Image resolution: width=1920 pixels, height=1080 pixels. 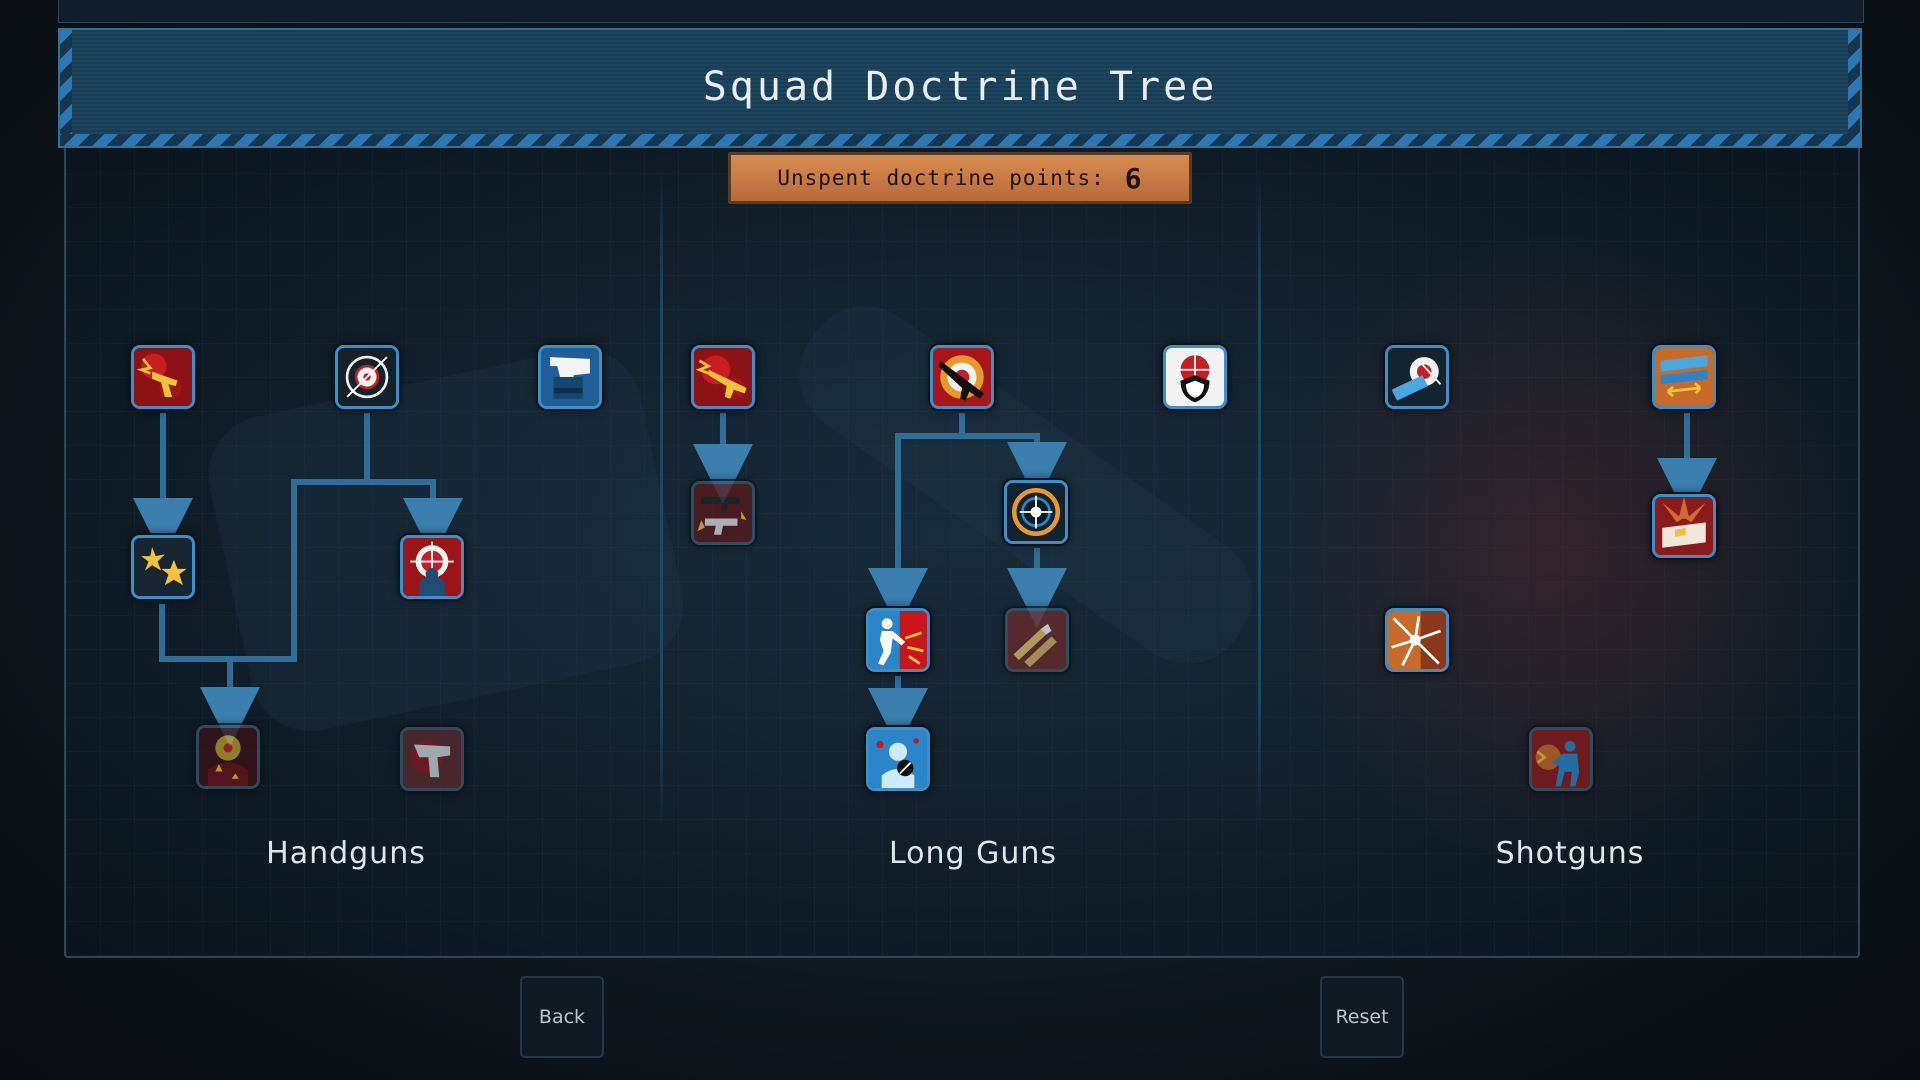 What do you see at coordinates (973, 853) in the screenshot?
I see `category-long-guns: Long Guns` at bounding box center [973, 853].